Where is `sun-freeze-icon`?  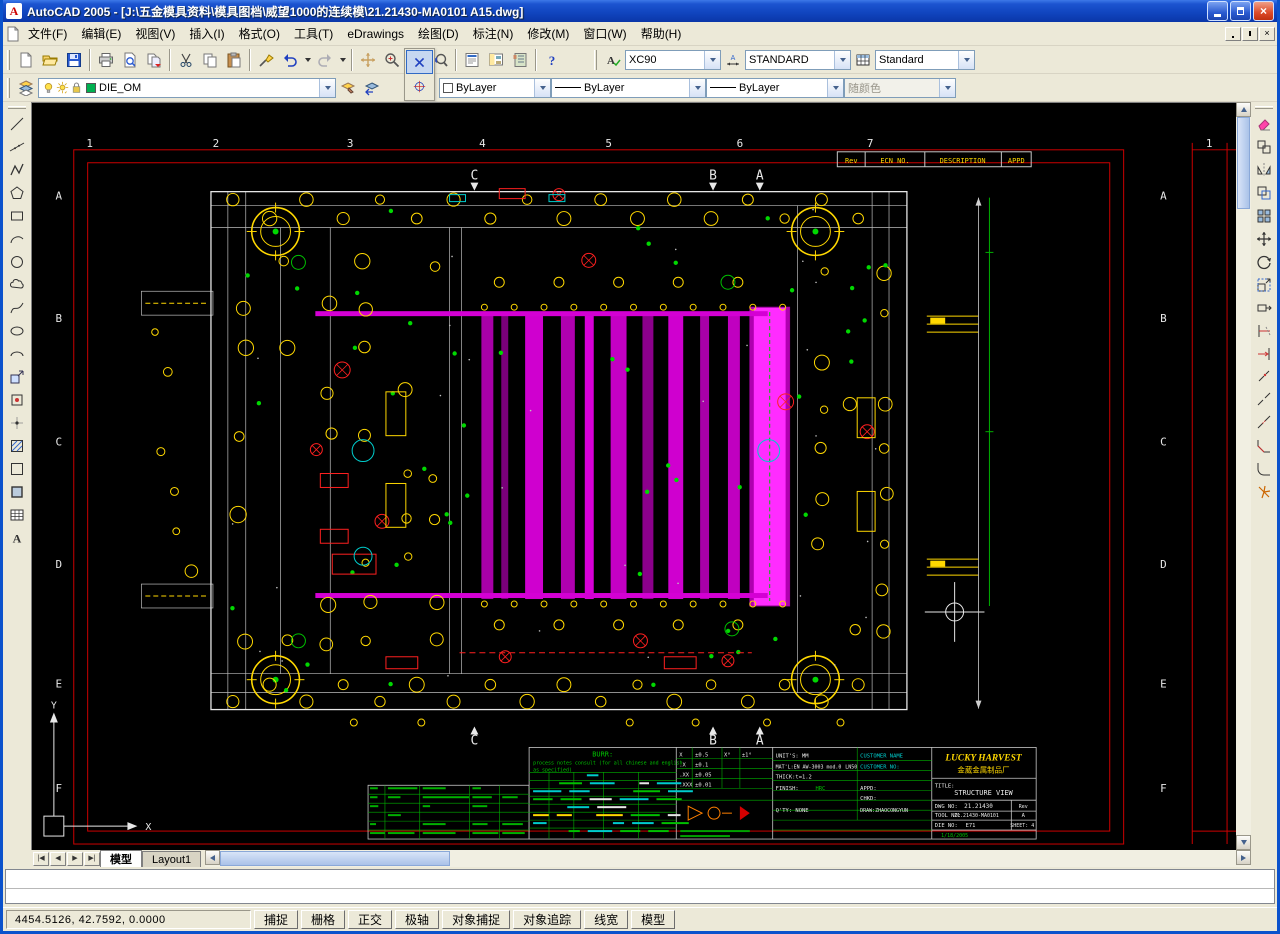 sun-freeze-icon is located at coordinates (62, 87).